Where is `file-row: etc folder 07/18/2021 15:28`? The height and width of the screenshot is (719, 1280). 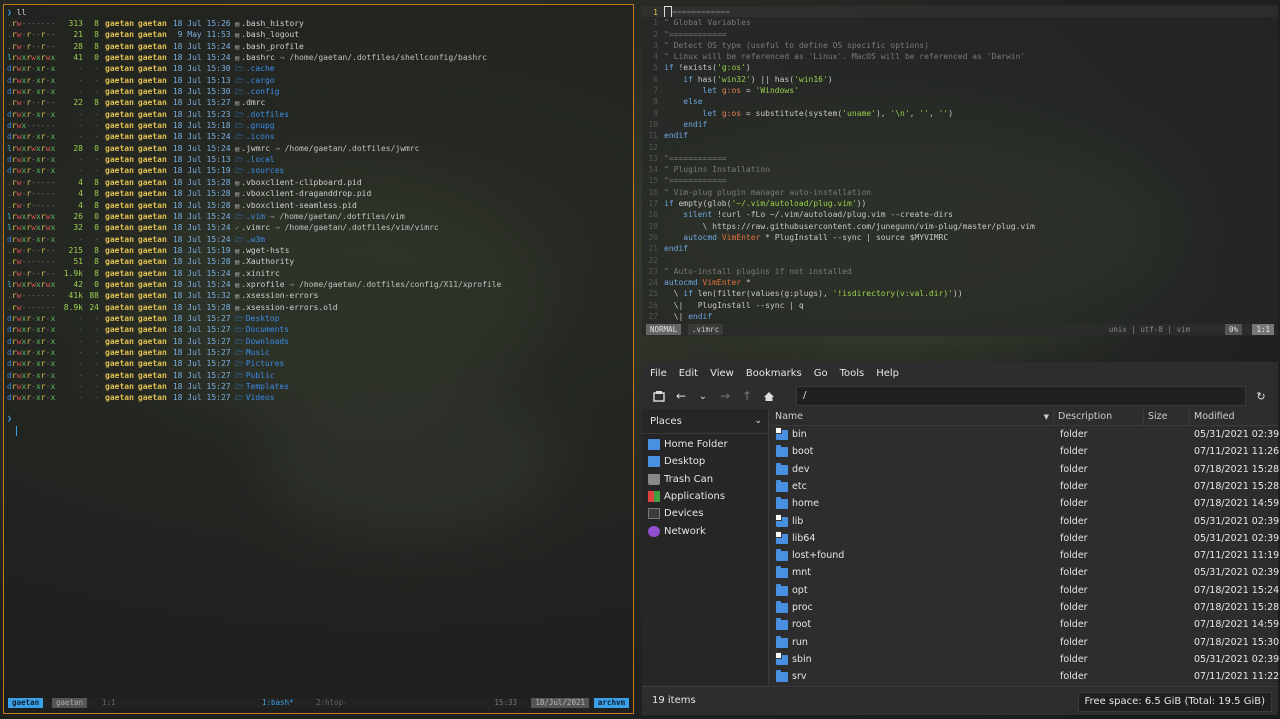 file-row: etc folder 07/18/2021 15:28 is located at coordinates (1024, 486).